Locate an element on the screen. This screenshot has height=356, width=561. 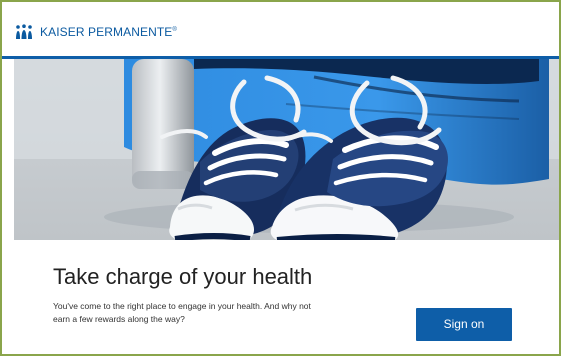
logo-text: KAISER PERMANENTE® is located at coordinates (108, 32).